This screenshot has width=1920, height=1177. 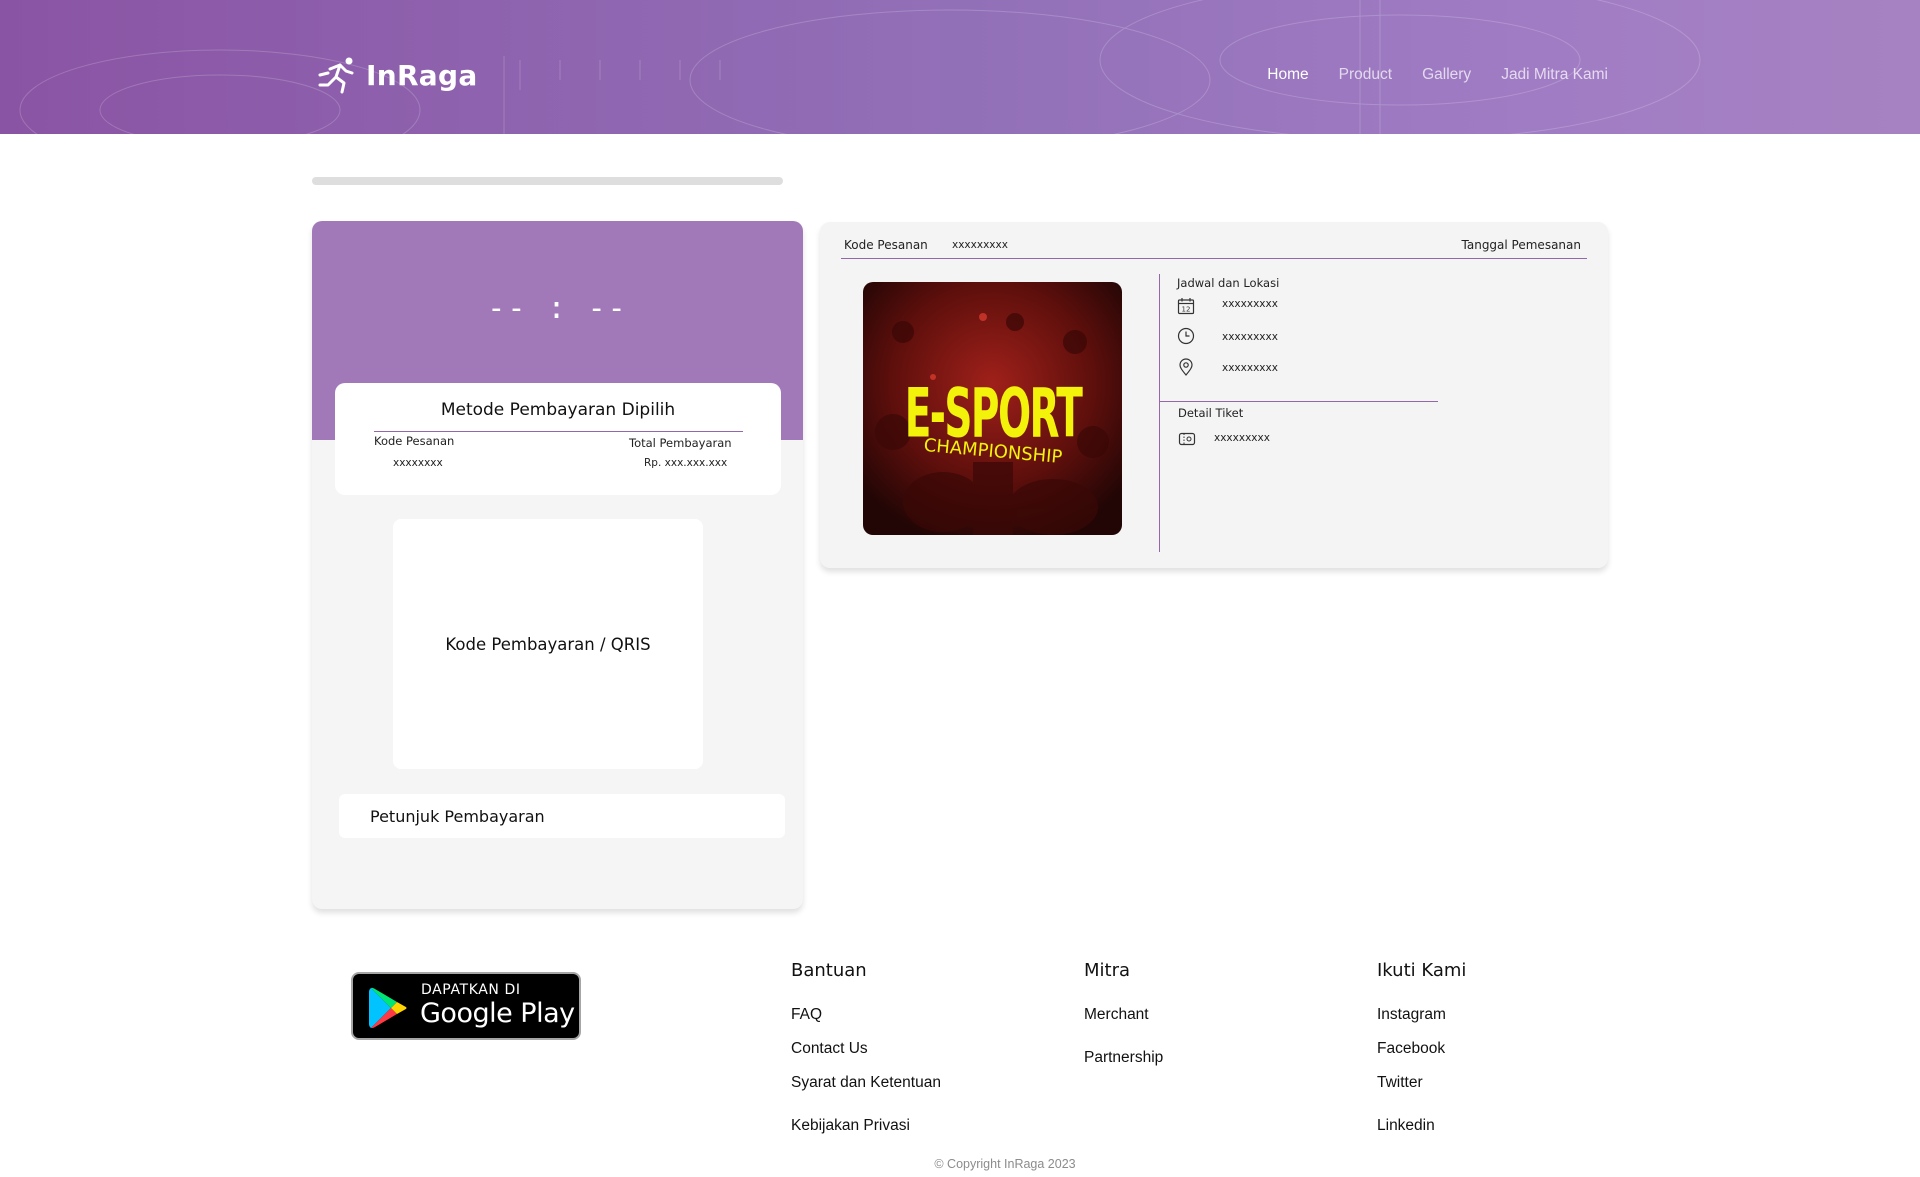 I want to click on clock-icon, so click(x=1186, y=336).